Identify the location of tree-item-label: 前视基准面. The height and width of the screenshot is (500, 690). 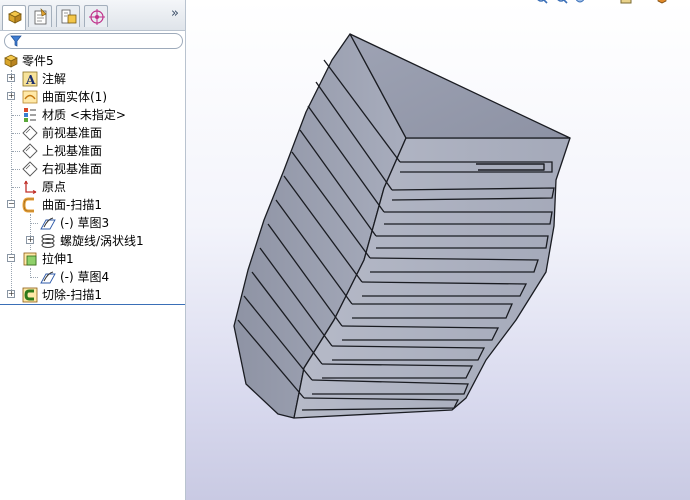
(72, 133).